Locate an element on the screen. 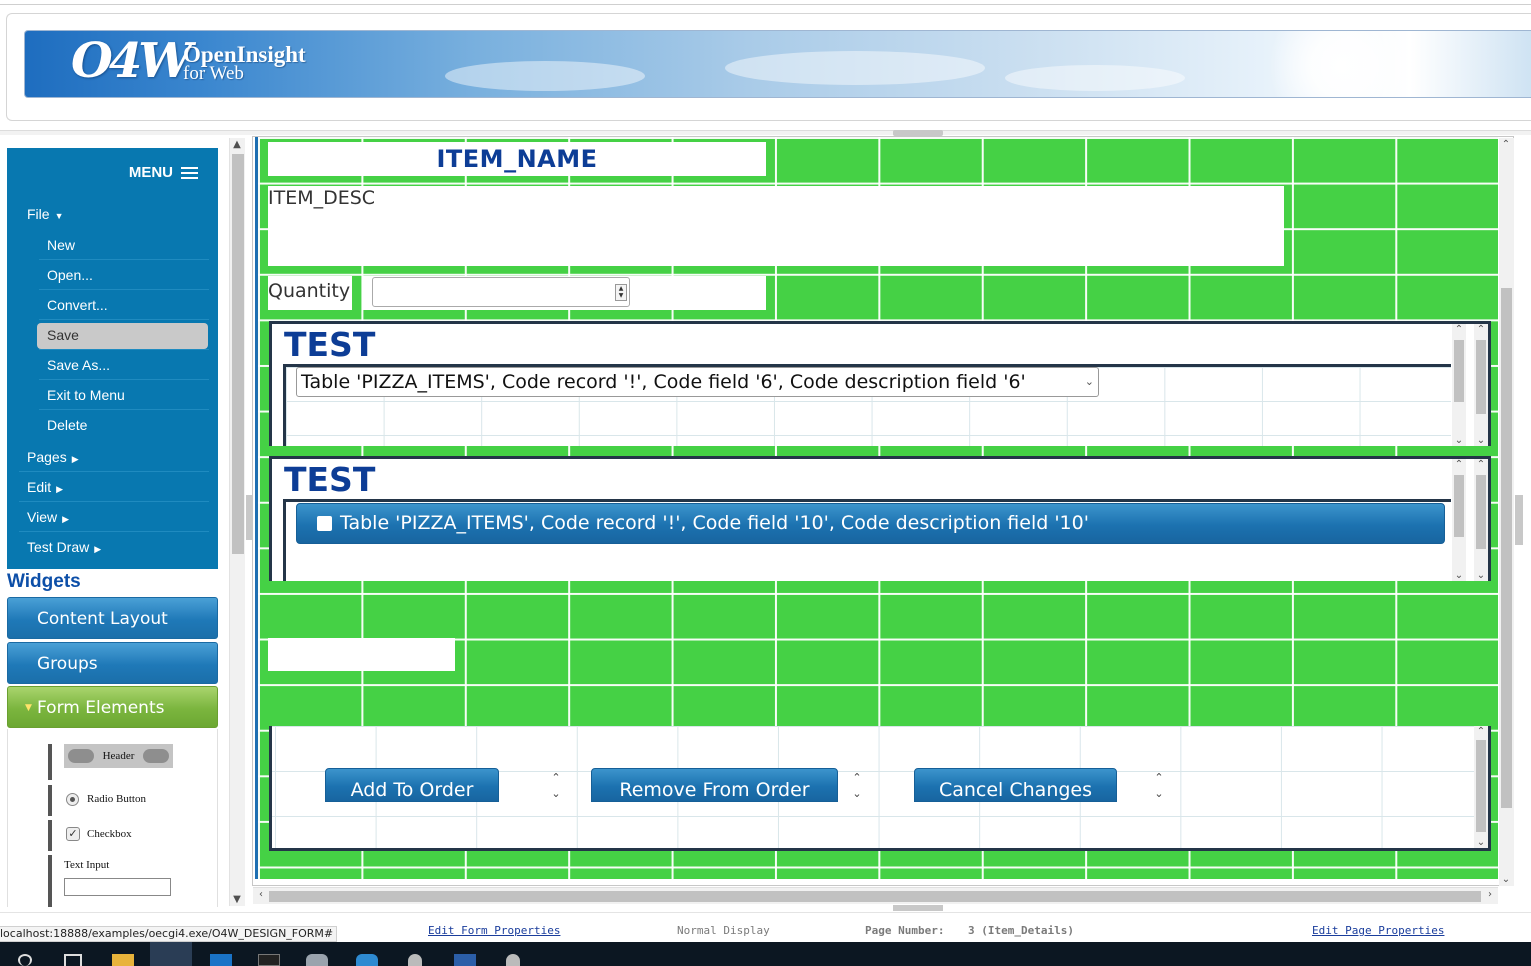  word-icon is located at coordinates (465, 960).